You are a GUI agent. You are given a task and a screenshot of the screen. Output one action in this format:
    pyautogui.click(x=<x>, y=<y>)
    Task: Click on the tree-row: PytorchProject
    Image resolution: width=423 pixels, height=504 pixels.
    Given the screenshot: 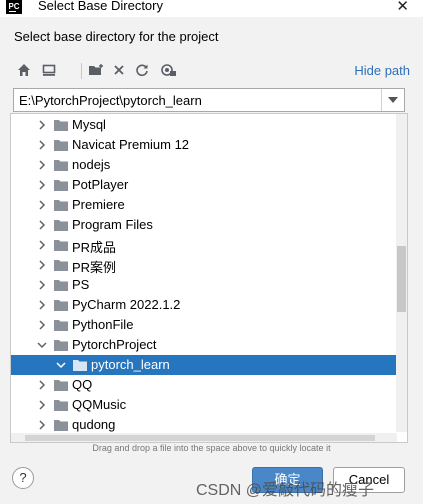 What is the action you would take?
    pyautogui.click(x=204, y=345)
    